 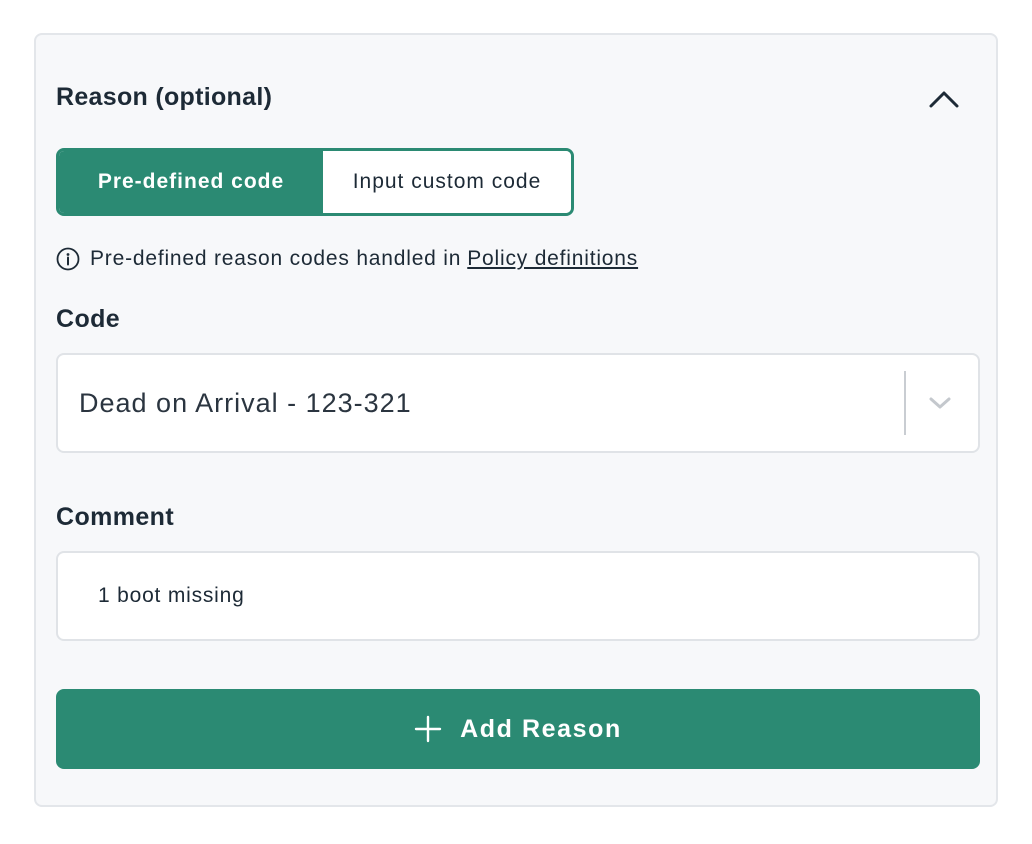 What do you see at coordinates (552, 259) in the screenshot?
I see `policy-definitions-link: Policy definitions` at bounding box center [552, 259].